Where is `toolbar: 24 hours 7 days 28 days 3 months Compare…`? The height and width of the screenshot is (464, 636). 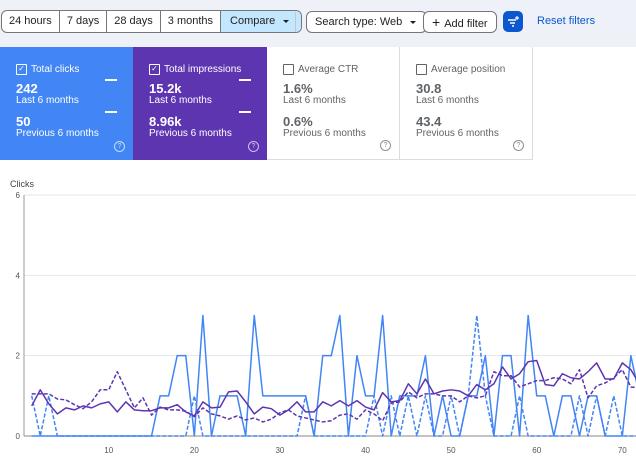
toolbar: 24 hours 7 days 28 days 3 months Compare… is located at coordinates (318, 23).